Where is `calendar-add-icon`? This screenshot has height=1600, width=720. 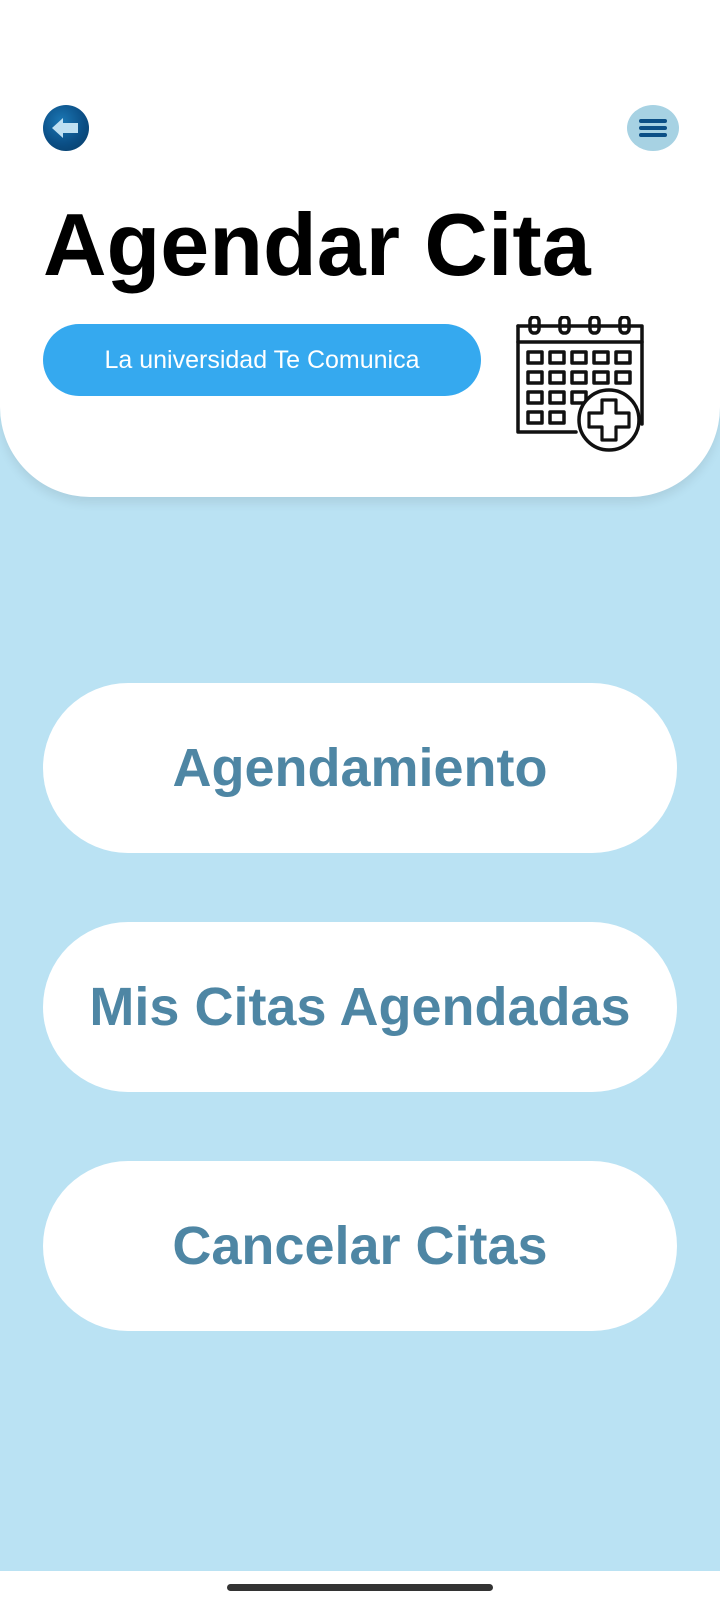
calendar-add-icon is located at coordinates (580, 384).